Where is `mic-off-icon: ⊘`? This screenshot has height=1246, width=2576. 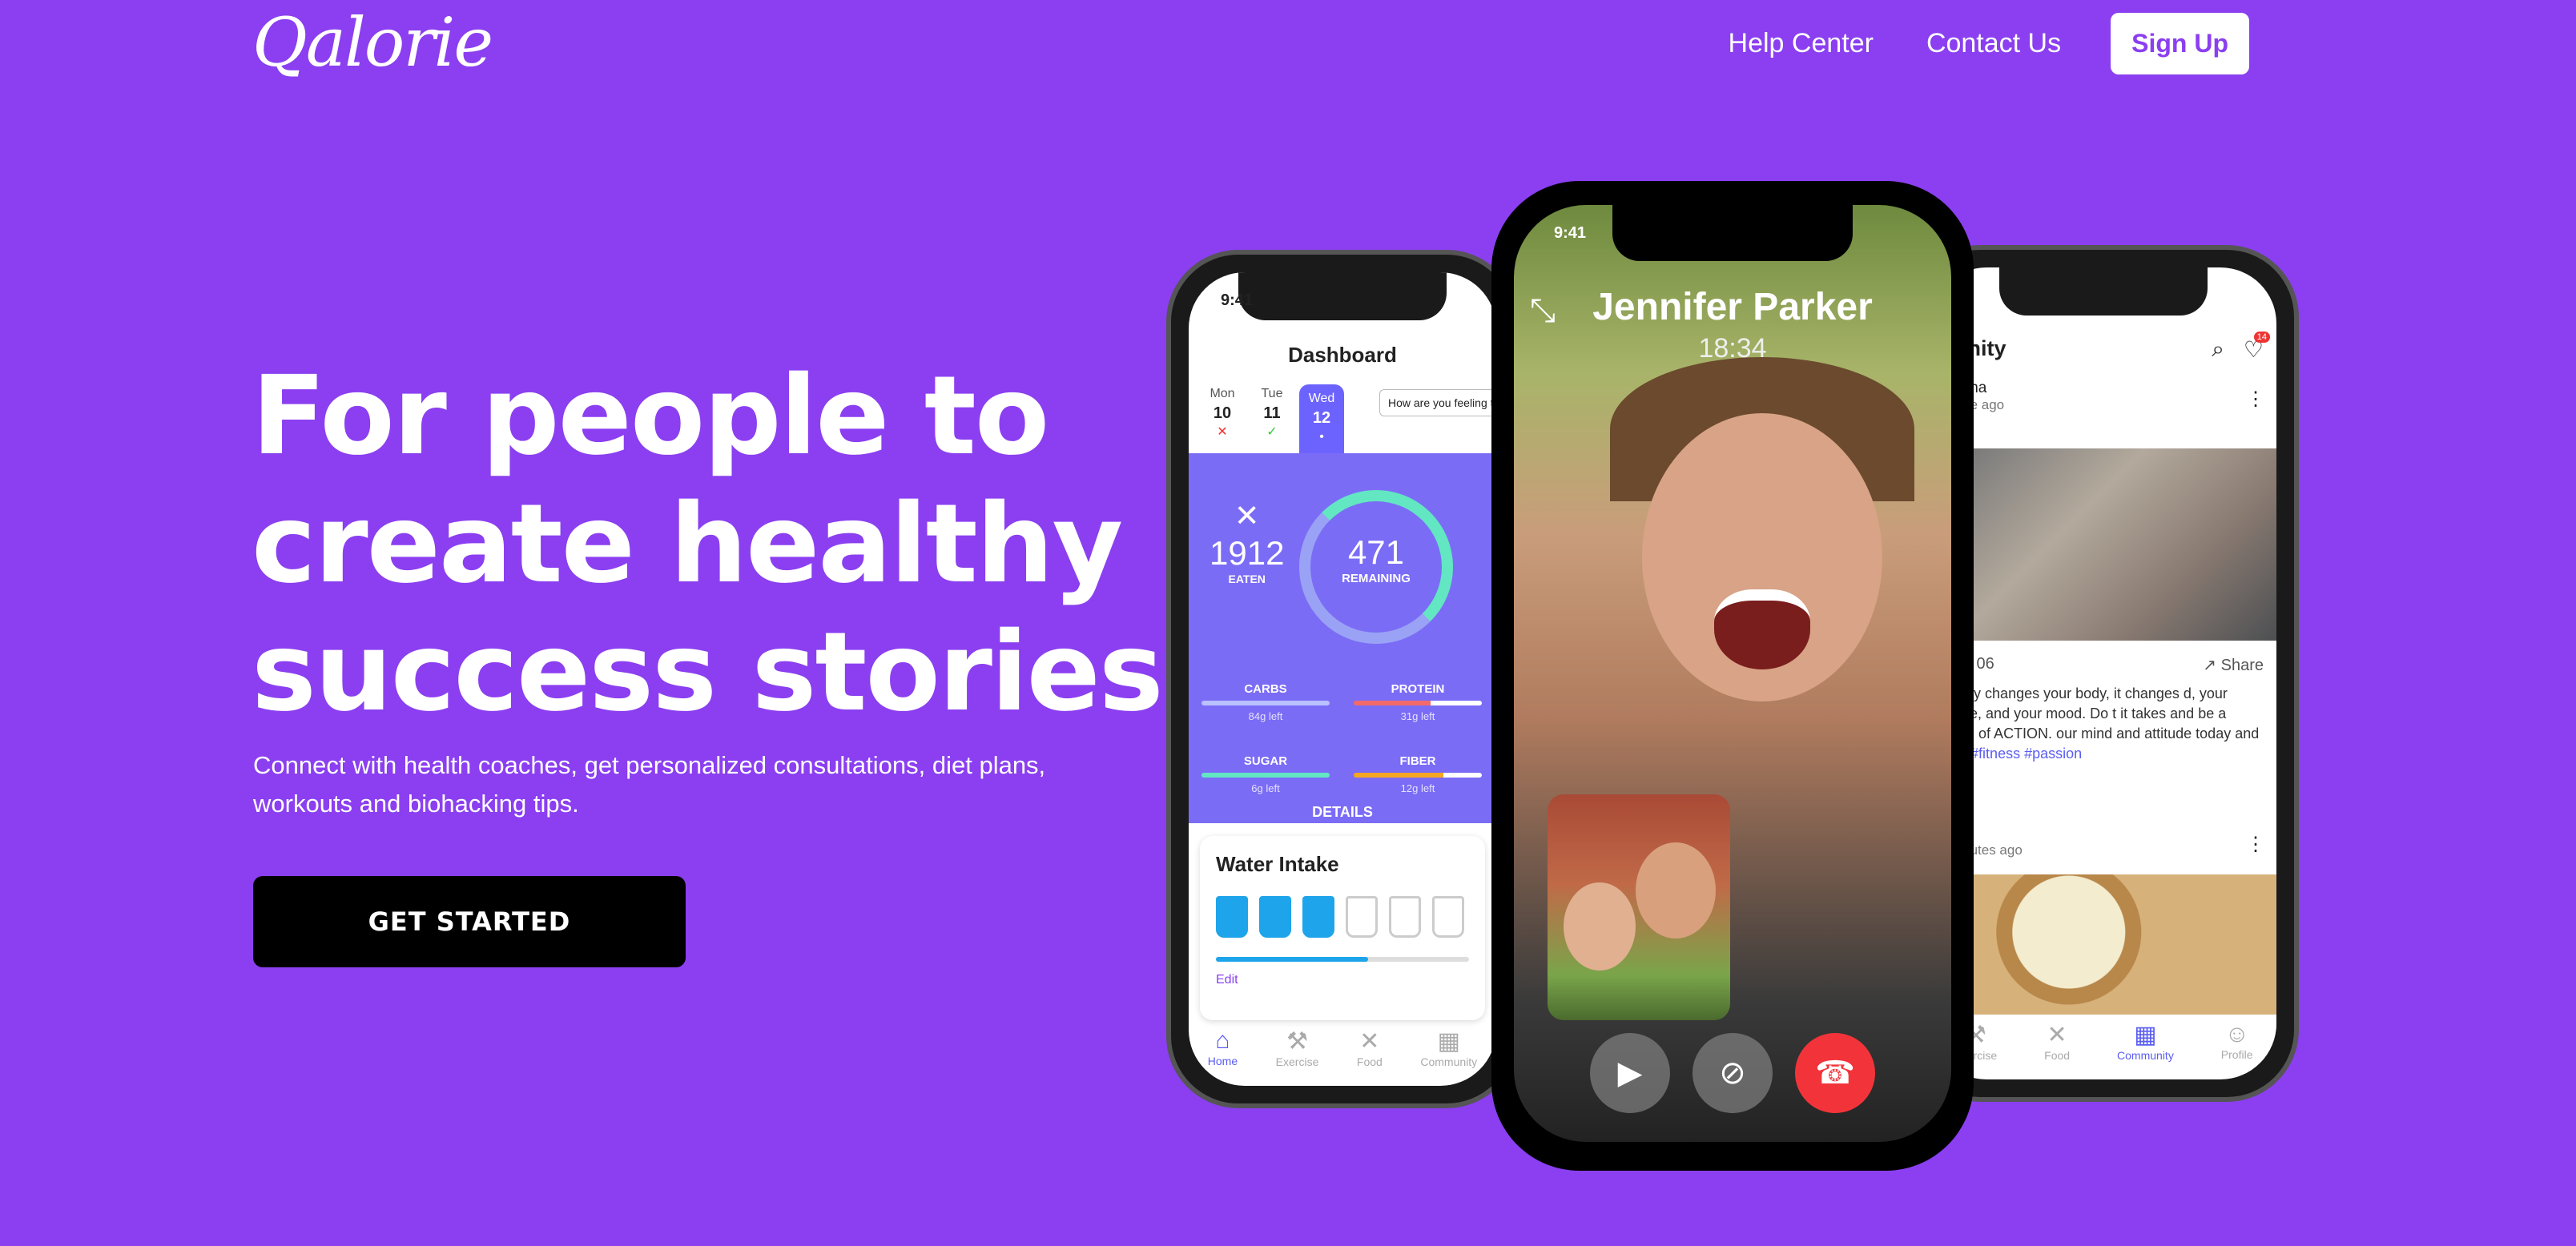 mic-off-icon: ⊘ is located at coordinates (1732, 1073).